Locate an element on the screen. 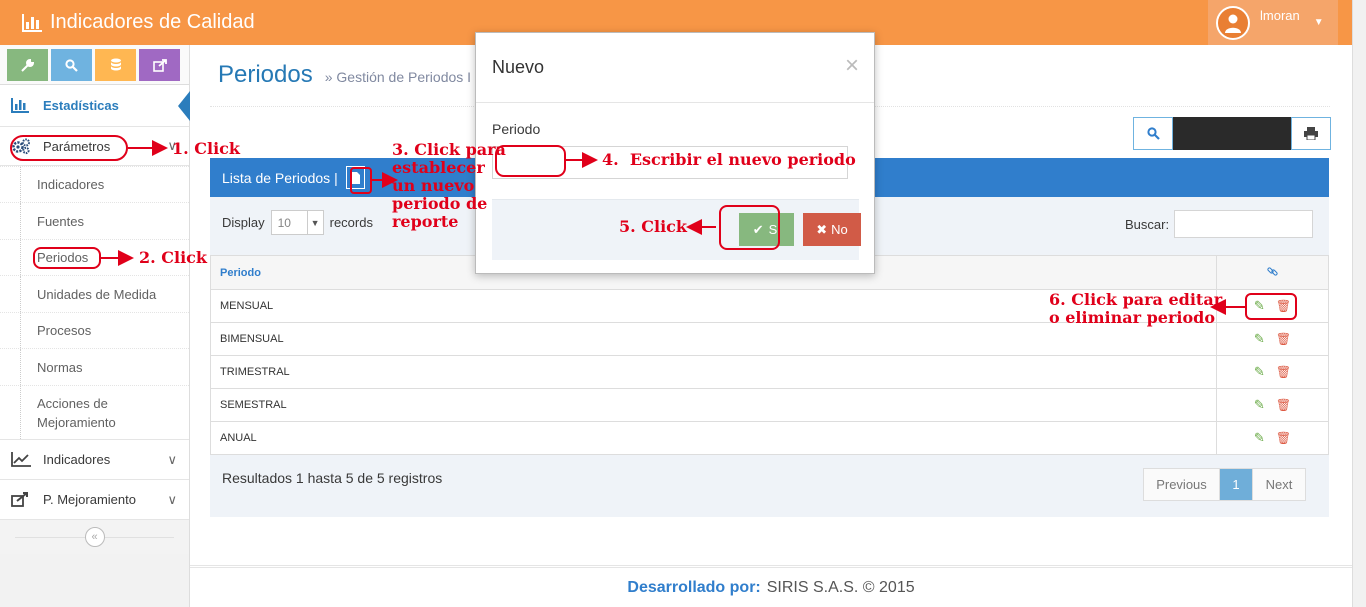  sidebar-item-label: Unidades de Medida is located at coordinates (97, 294).